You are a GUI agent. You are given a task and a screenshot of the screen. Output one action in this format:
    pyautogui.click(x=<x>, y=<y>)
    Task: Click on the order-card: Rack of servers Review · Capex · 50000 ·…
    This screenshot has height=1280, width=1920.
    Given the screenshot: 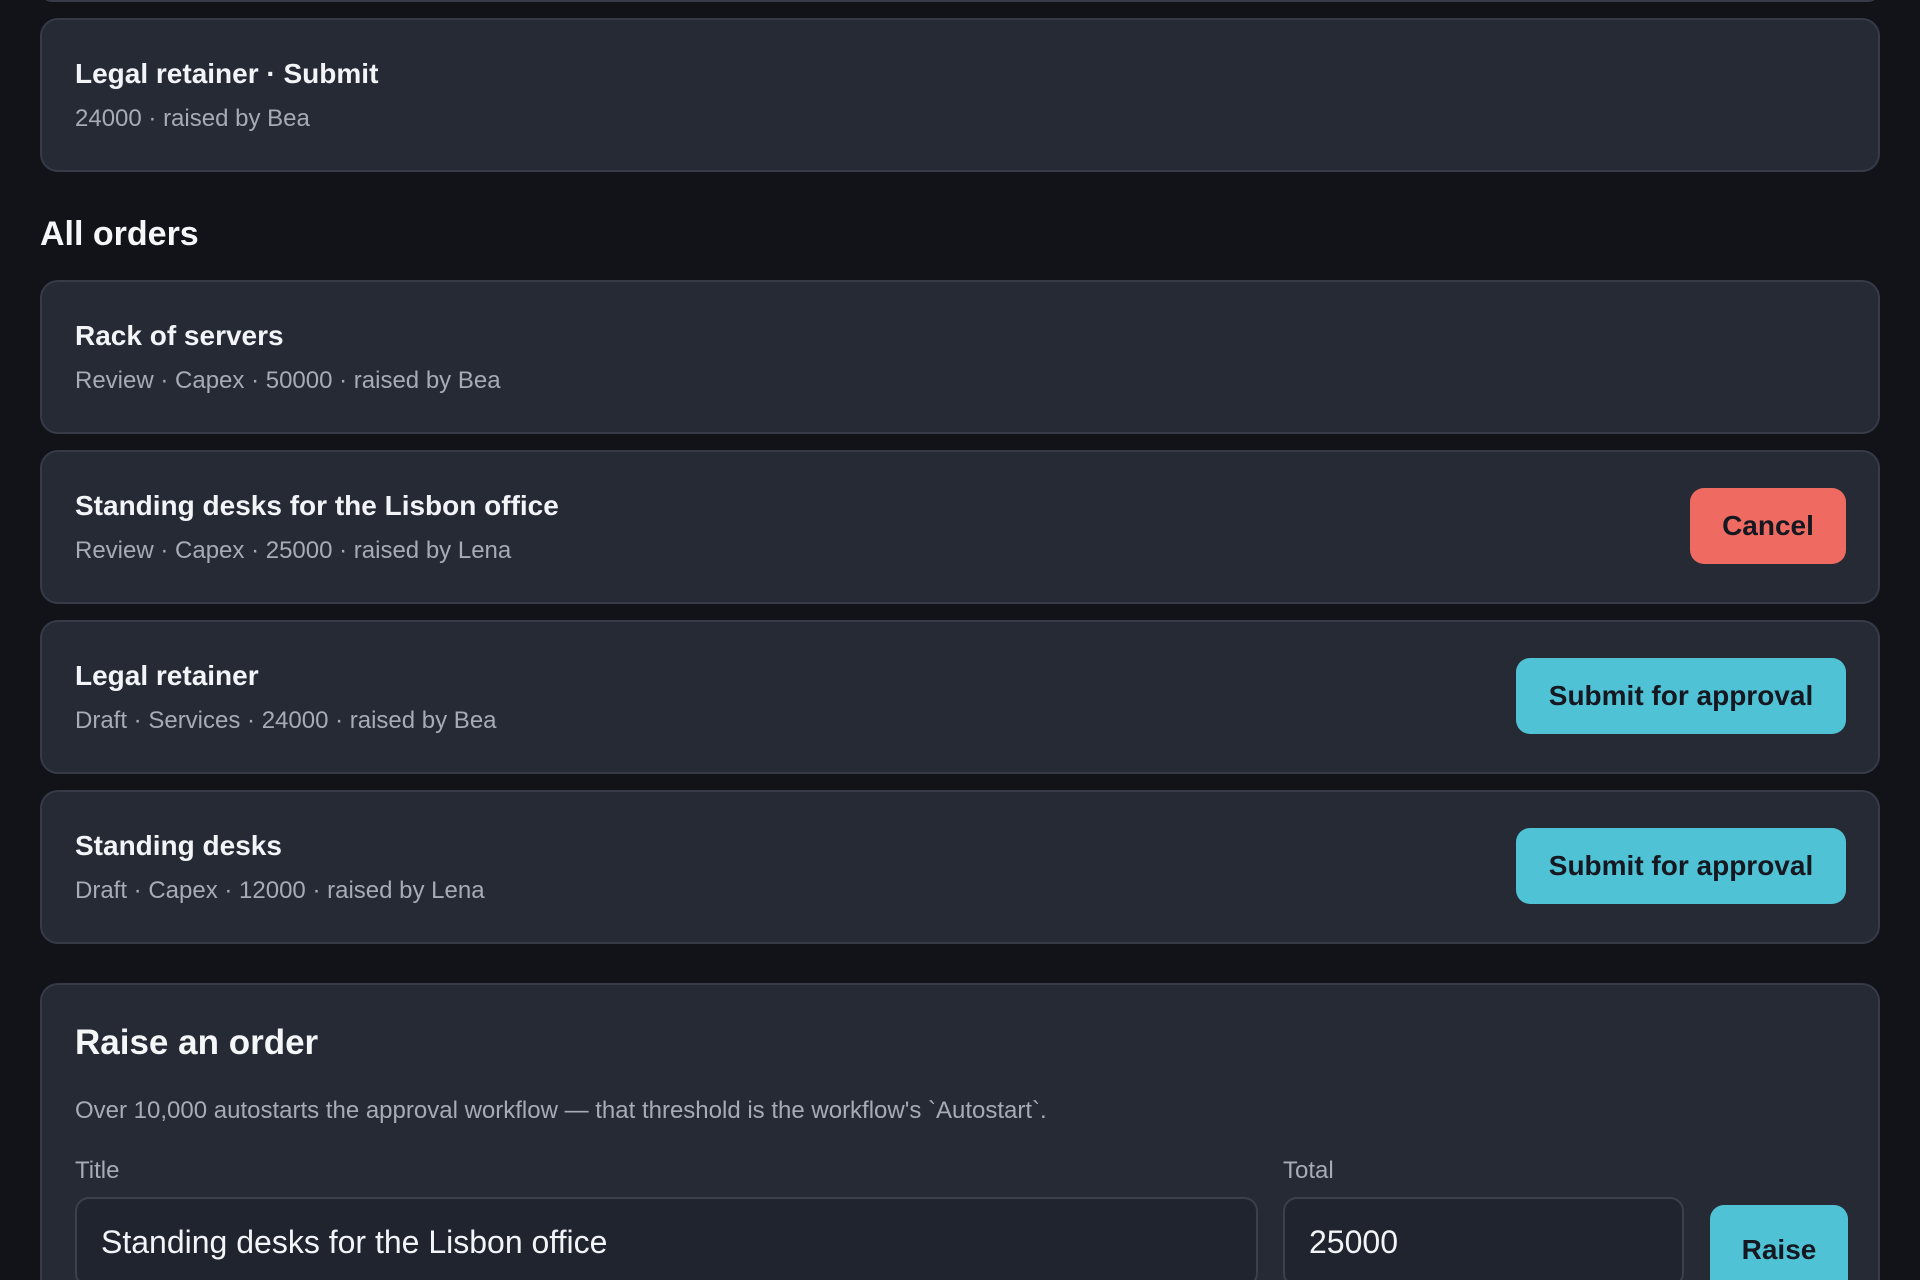 What is the action you would take?
    pyautogui.click(x=960, y=357)
    